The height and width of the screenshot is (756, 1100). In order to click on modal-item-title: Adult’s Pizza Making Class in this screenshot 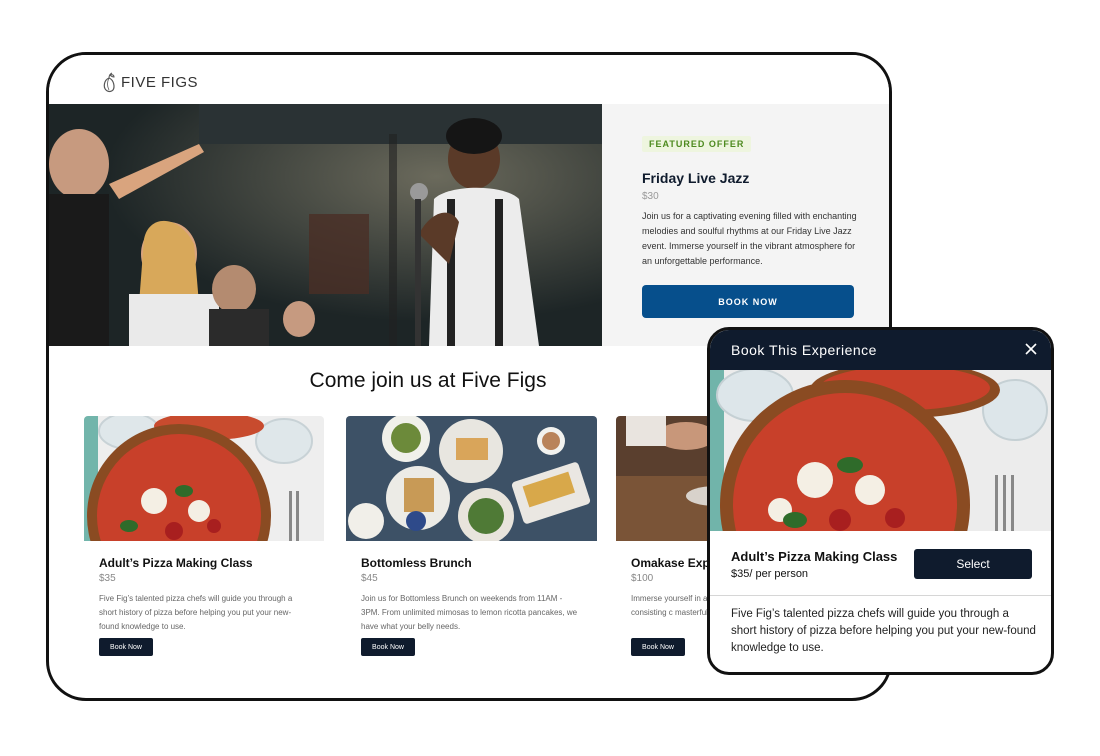, I will do `click(814, 556)`.